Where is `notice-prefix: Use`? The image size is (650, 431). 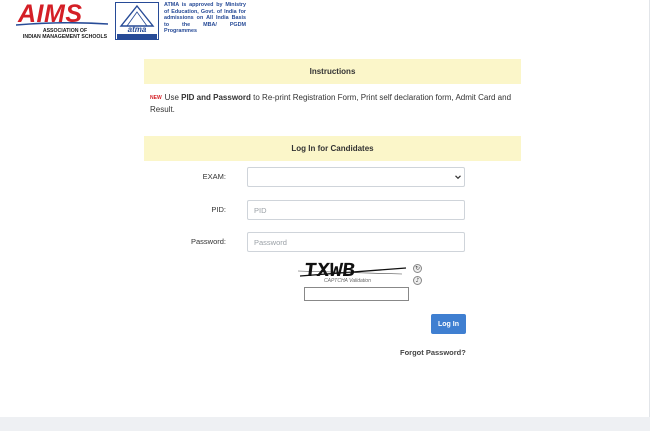 notice-prefix: Use is located at coordinates (173, 97).